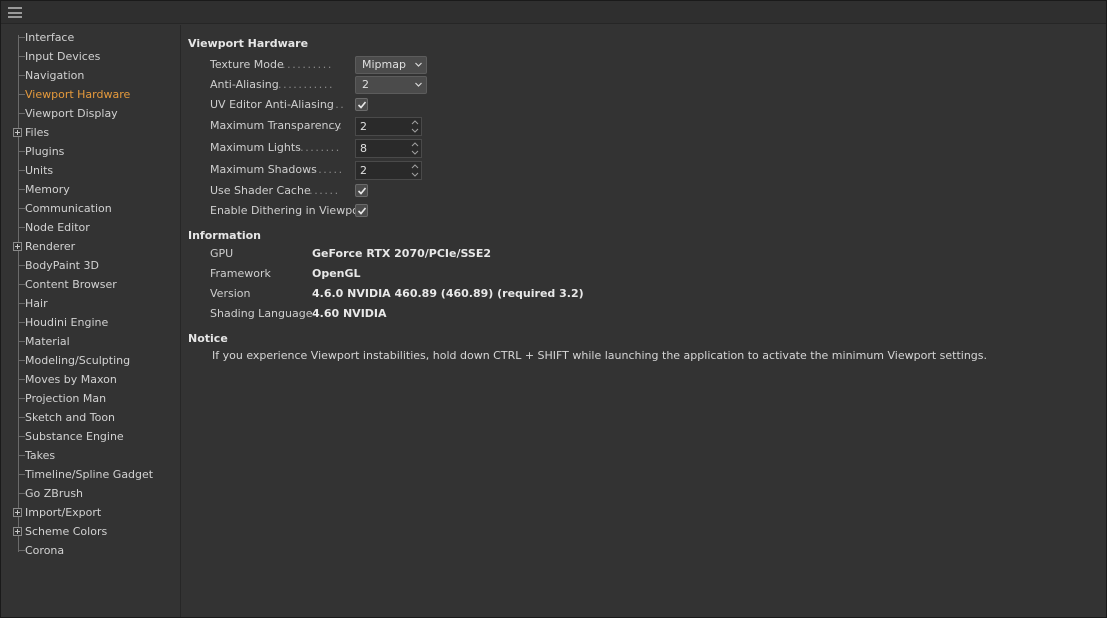 This screenshot has height=618, width=1107. What do you see at coordinates (37, 132) in the screenshot?
I see `sidebar-item-label: Files` at bounding box center [37, 132].